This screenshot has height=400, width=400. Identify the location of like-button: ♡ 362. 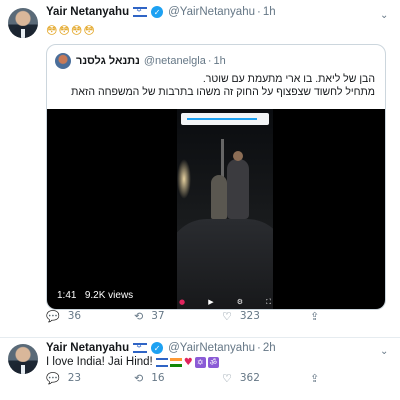
(241, 378).